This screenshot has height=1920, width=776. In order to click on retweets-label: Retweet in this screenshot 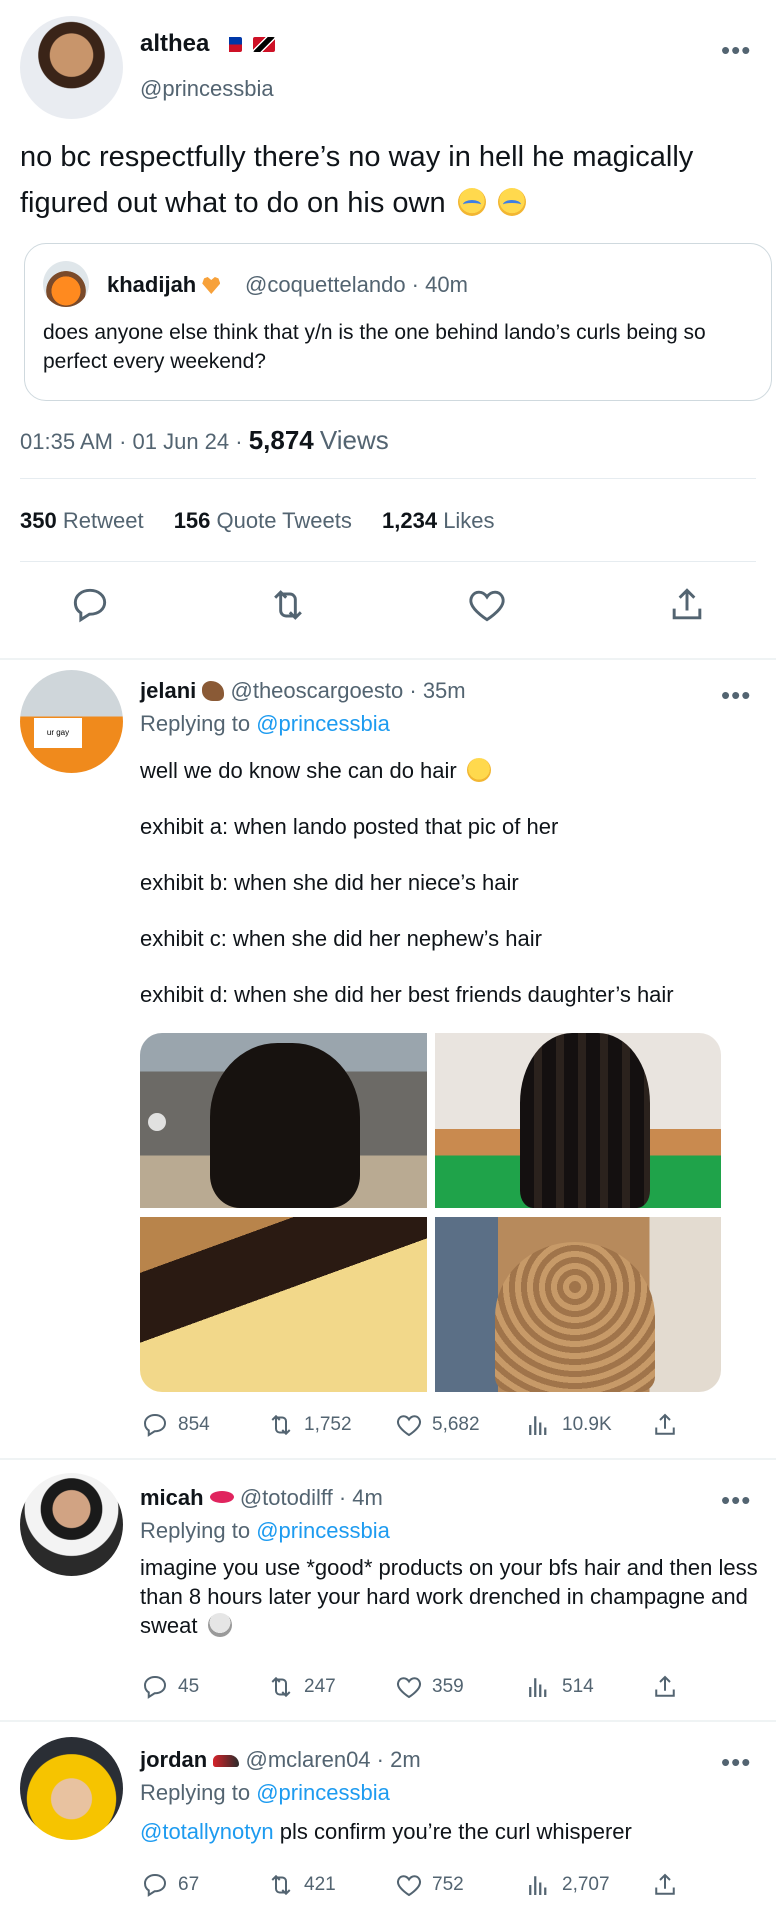, I will do `click(103, 520)`.